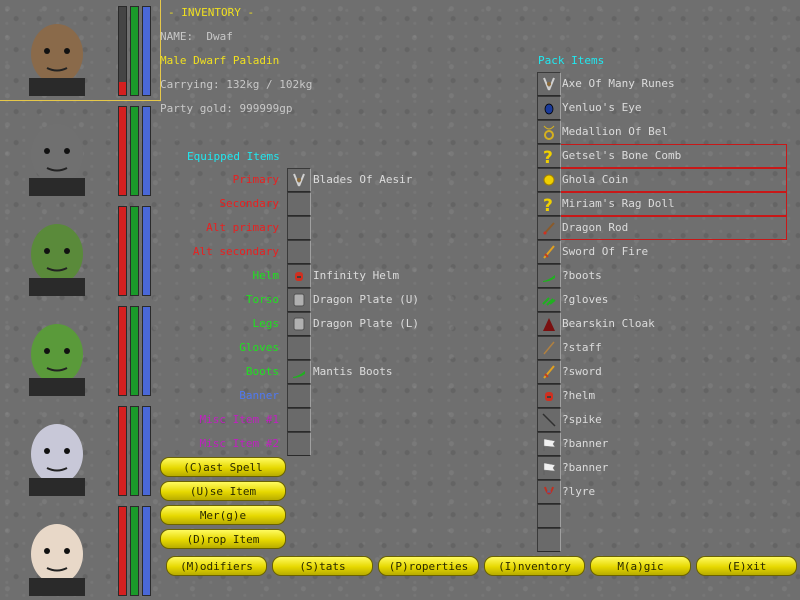 This screenshot has width=800, height=600. I want to click on modifiers-button: (M)odifiers, so click(216, 566).